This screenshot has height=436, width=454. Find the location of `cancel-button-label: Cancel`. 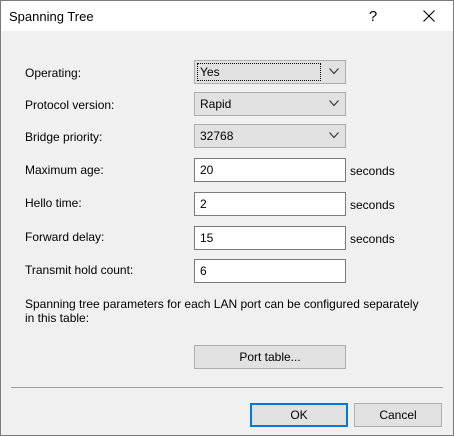

cancel-button-label: Cancel is located at coordinates (398, 415).